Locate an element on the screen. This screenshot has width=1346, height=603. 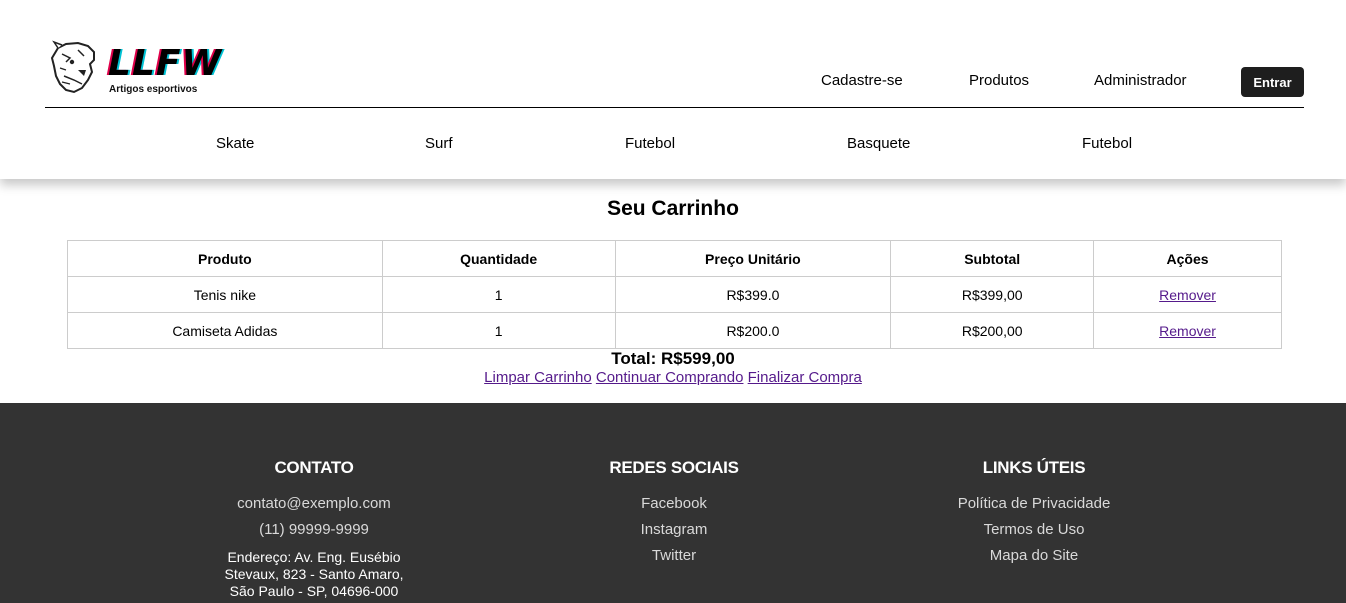
footer-link-facebook: Facebook is located at coordinates (674, 504).